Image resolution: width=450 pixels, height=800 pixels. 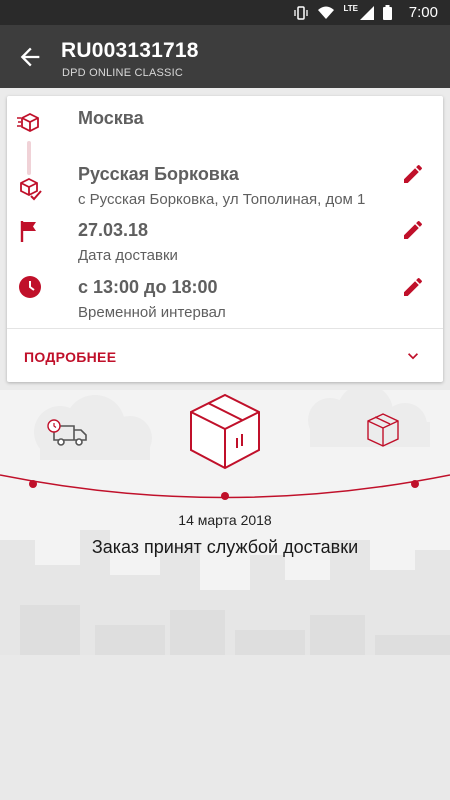 I want to click on status-date: 14 марта 2018, so click(x=225, y=520).